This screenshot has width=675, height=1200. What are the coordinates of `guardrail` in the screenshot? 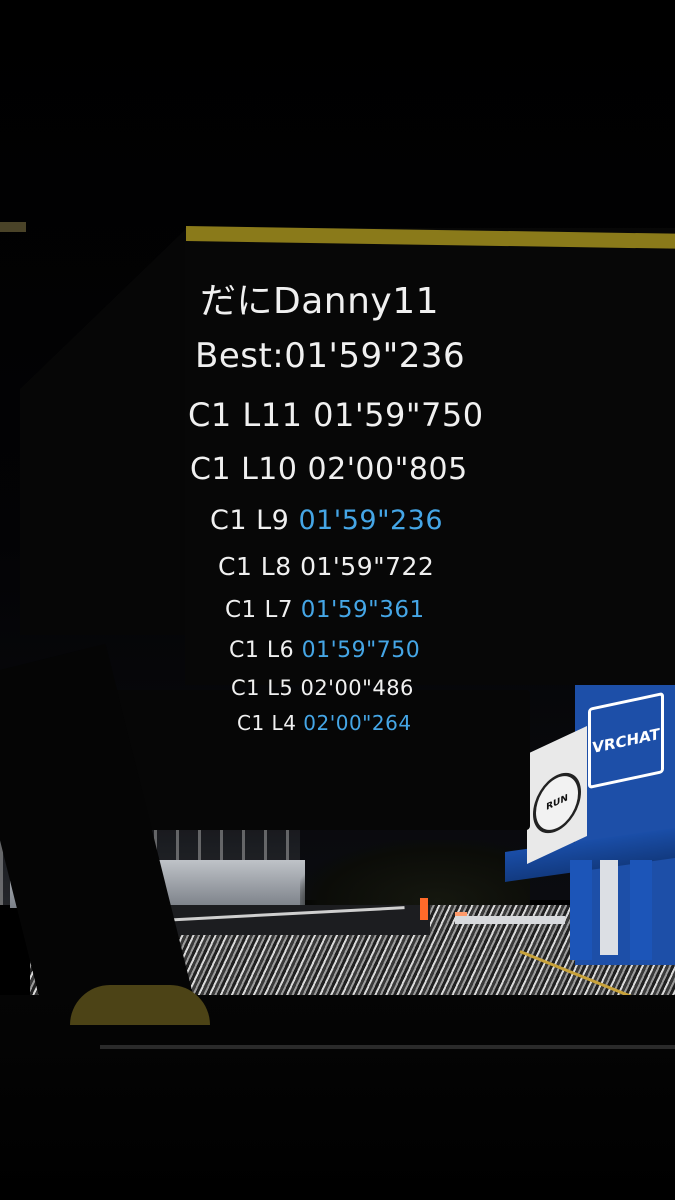 It's located at (510, 920).